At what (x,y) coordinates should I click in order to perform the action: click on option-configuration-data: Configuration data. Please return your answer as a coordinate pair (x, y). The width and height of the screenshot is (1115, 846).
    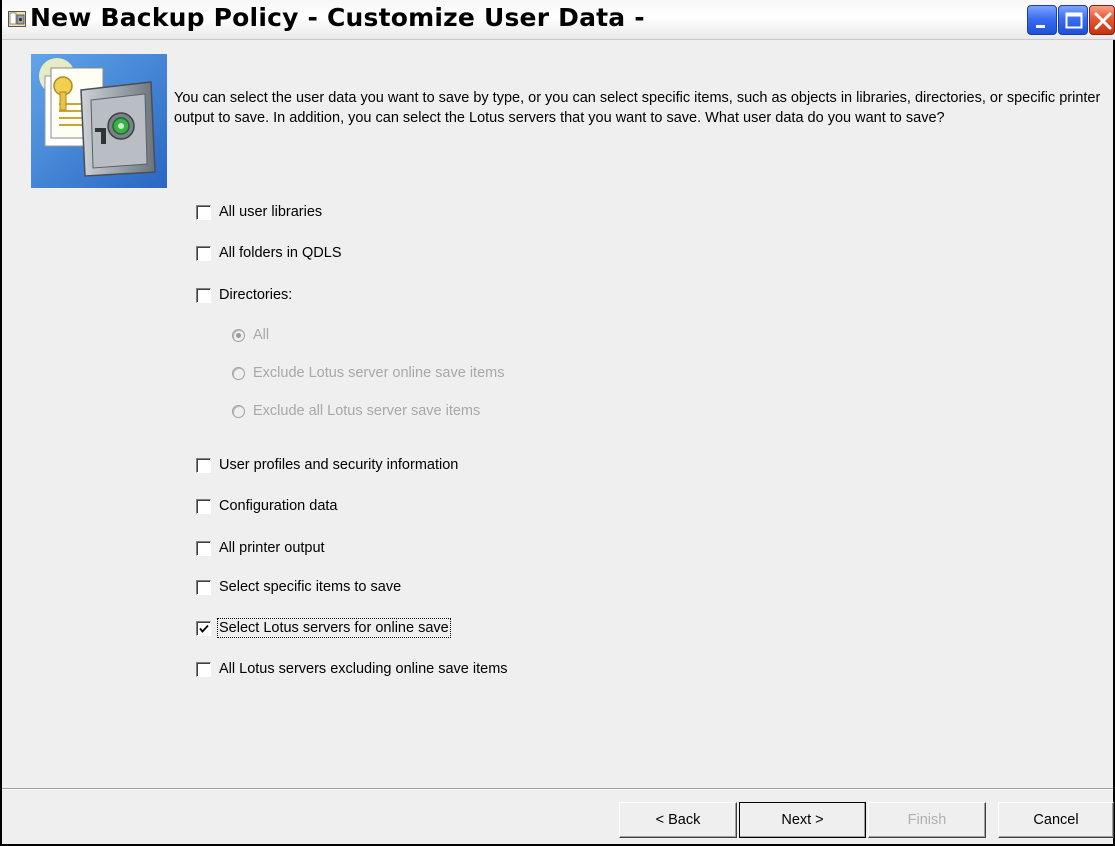
    Looking at the image, I should click on (267, 506).